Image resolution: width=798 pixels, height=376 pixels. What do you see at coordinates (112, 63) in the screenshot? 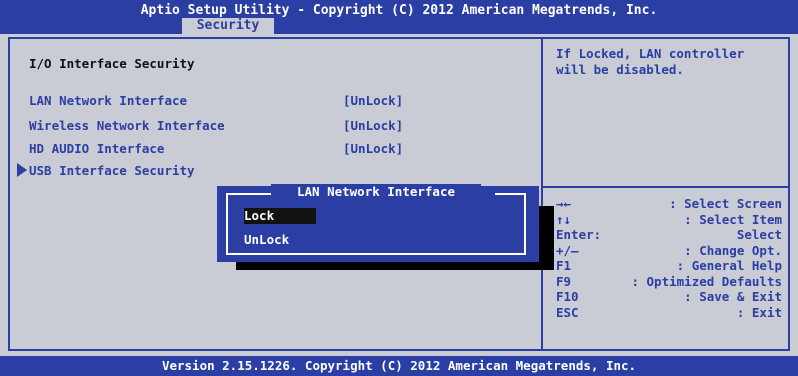
I see `section-title: I/O Interface Security` at bounding box center [112, 63].